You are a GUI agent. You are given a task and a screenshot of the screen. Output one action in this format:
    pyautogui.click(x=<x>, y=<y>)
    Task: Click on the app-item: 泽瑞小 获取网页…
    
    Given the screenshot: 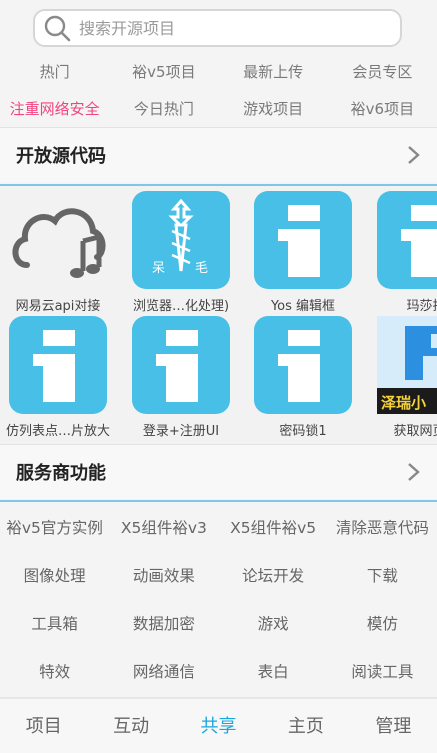 What is the action you would take?
    pyautogui.click(x=404, y=377)
    